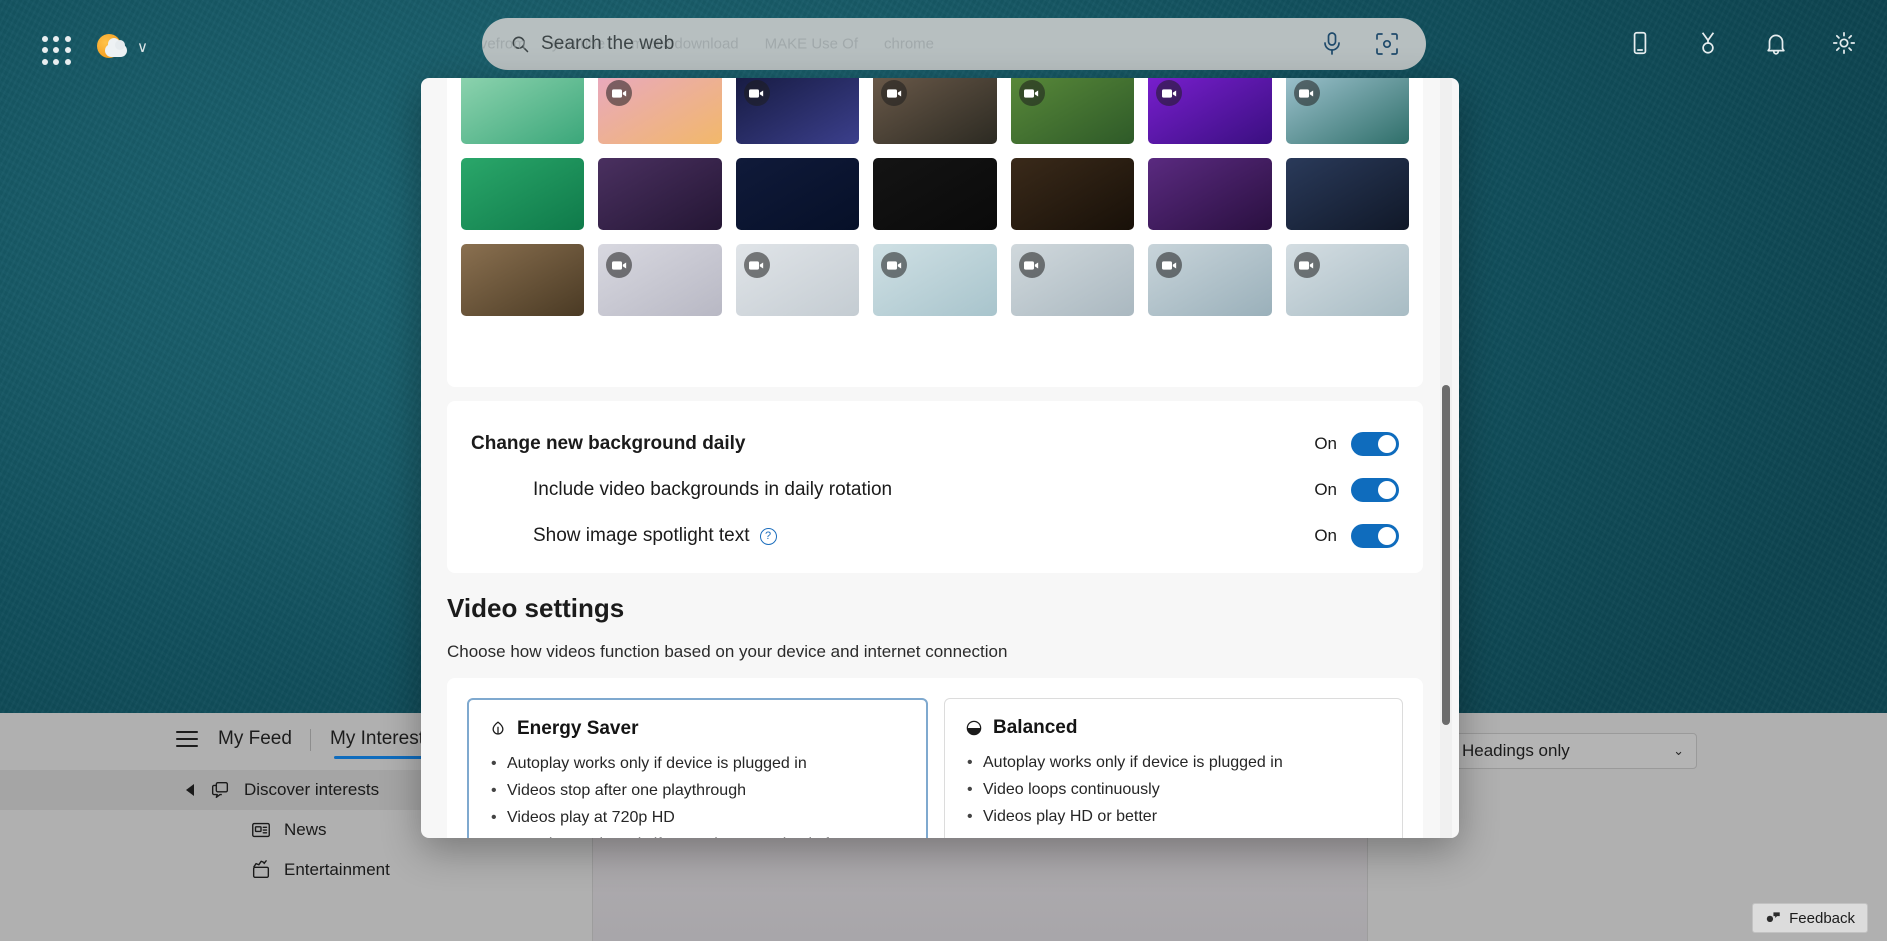  What do you see at coordinates (187, 739) in the screenshot?
I see `feed-menu-icon` at bounding box center [187, 739].